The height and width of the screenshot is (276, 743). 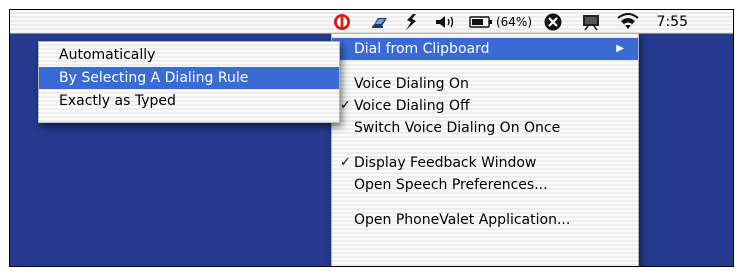 I want to click on menu-item-display-feedback-window: ✓ Display Feedback Window, so click(x=485, y=163).